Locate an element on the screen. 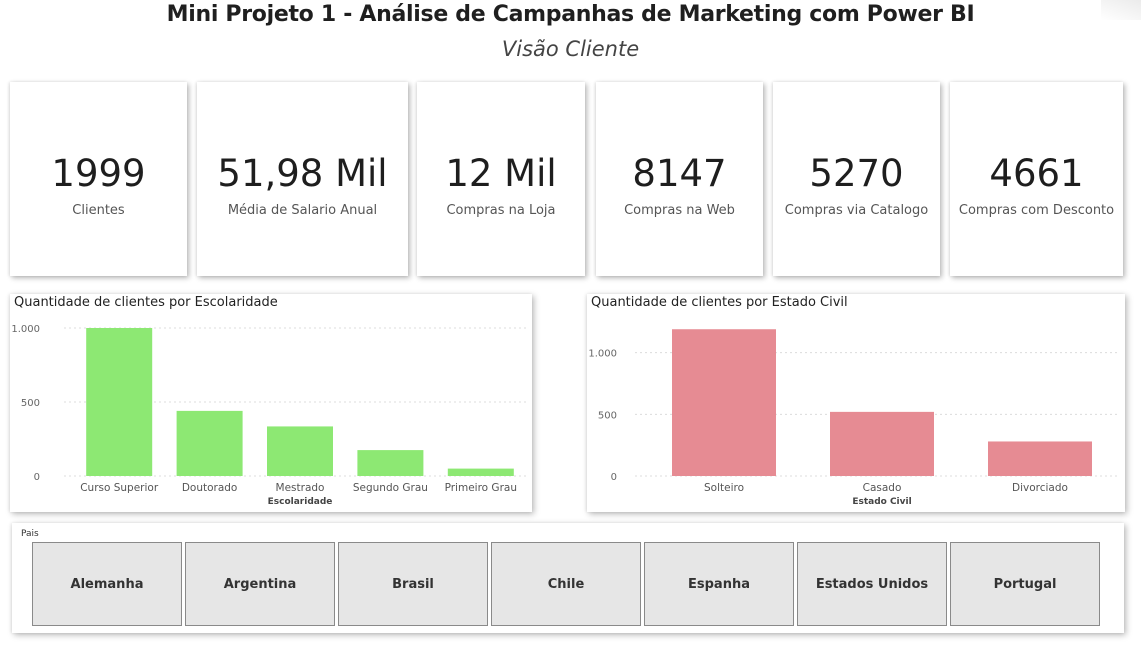 The image size is (1141, 646). kpi-card-catalogo: 5270 Compras via Catalogo is located at coordinates (856, 179).